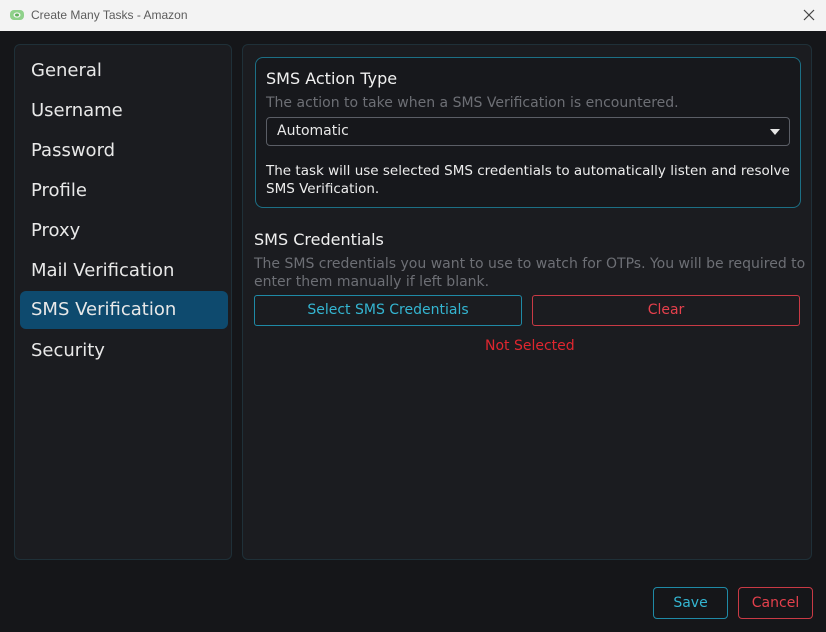 The height and width of the screenshot is (632, 826). What do you see at coordinates (124, 191) in the screenshot?
I see `sidebar-item-profile: Profile` at bounding box center [124, 191].